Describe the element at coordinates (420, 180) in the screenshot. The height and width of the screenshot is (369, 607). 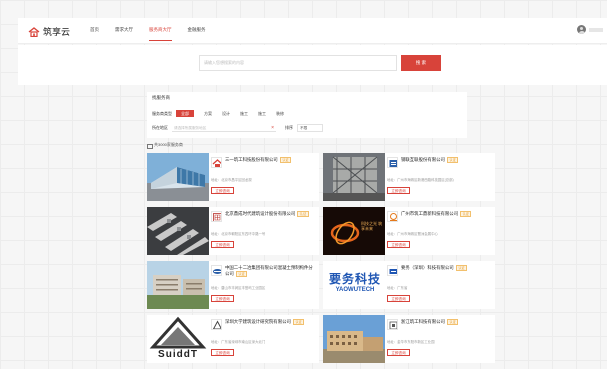
I see `company-address: 地址：广州市海珠区新港西路科技园区(总部)` at that location.